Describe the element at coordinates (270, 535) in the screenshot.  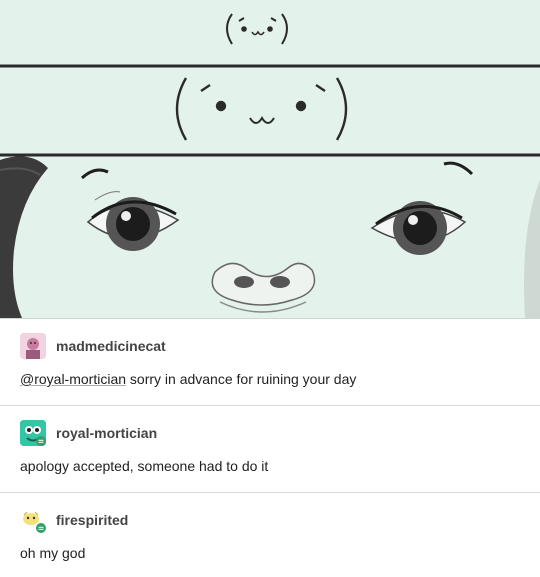
I see `reply-item: firespirited oh my god` at that location.